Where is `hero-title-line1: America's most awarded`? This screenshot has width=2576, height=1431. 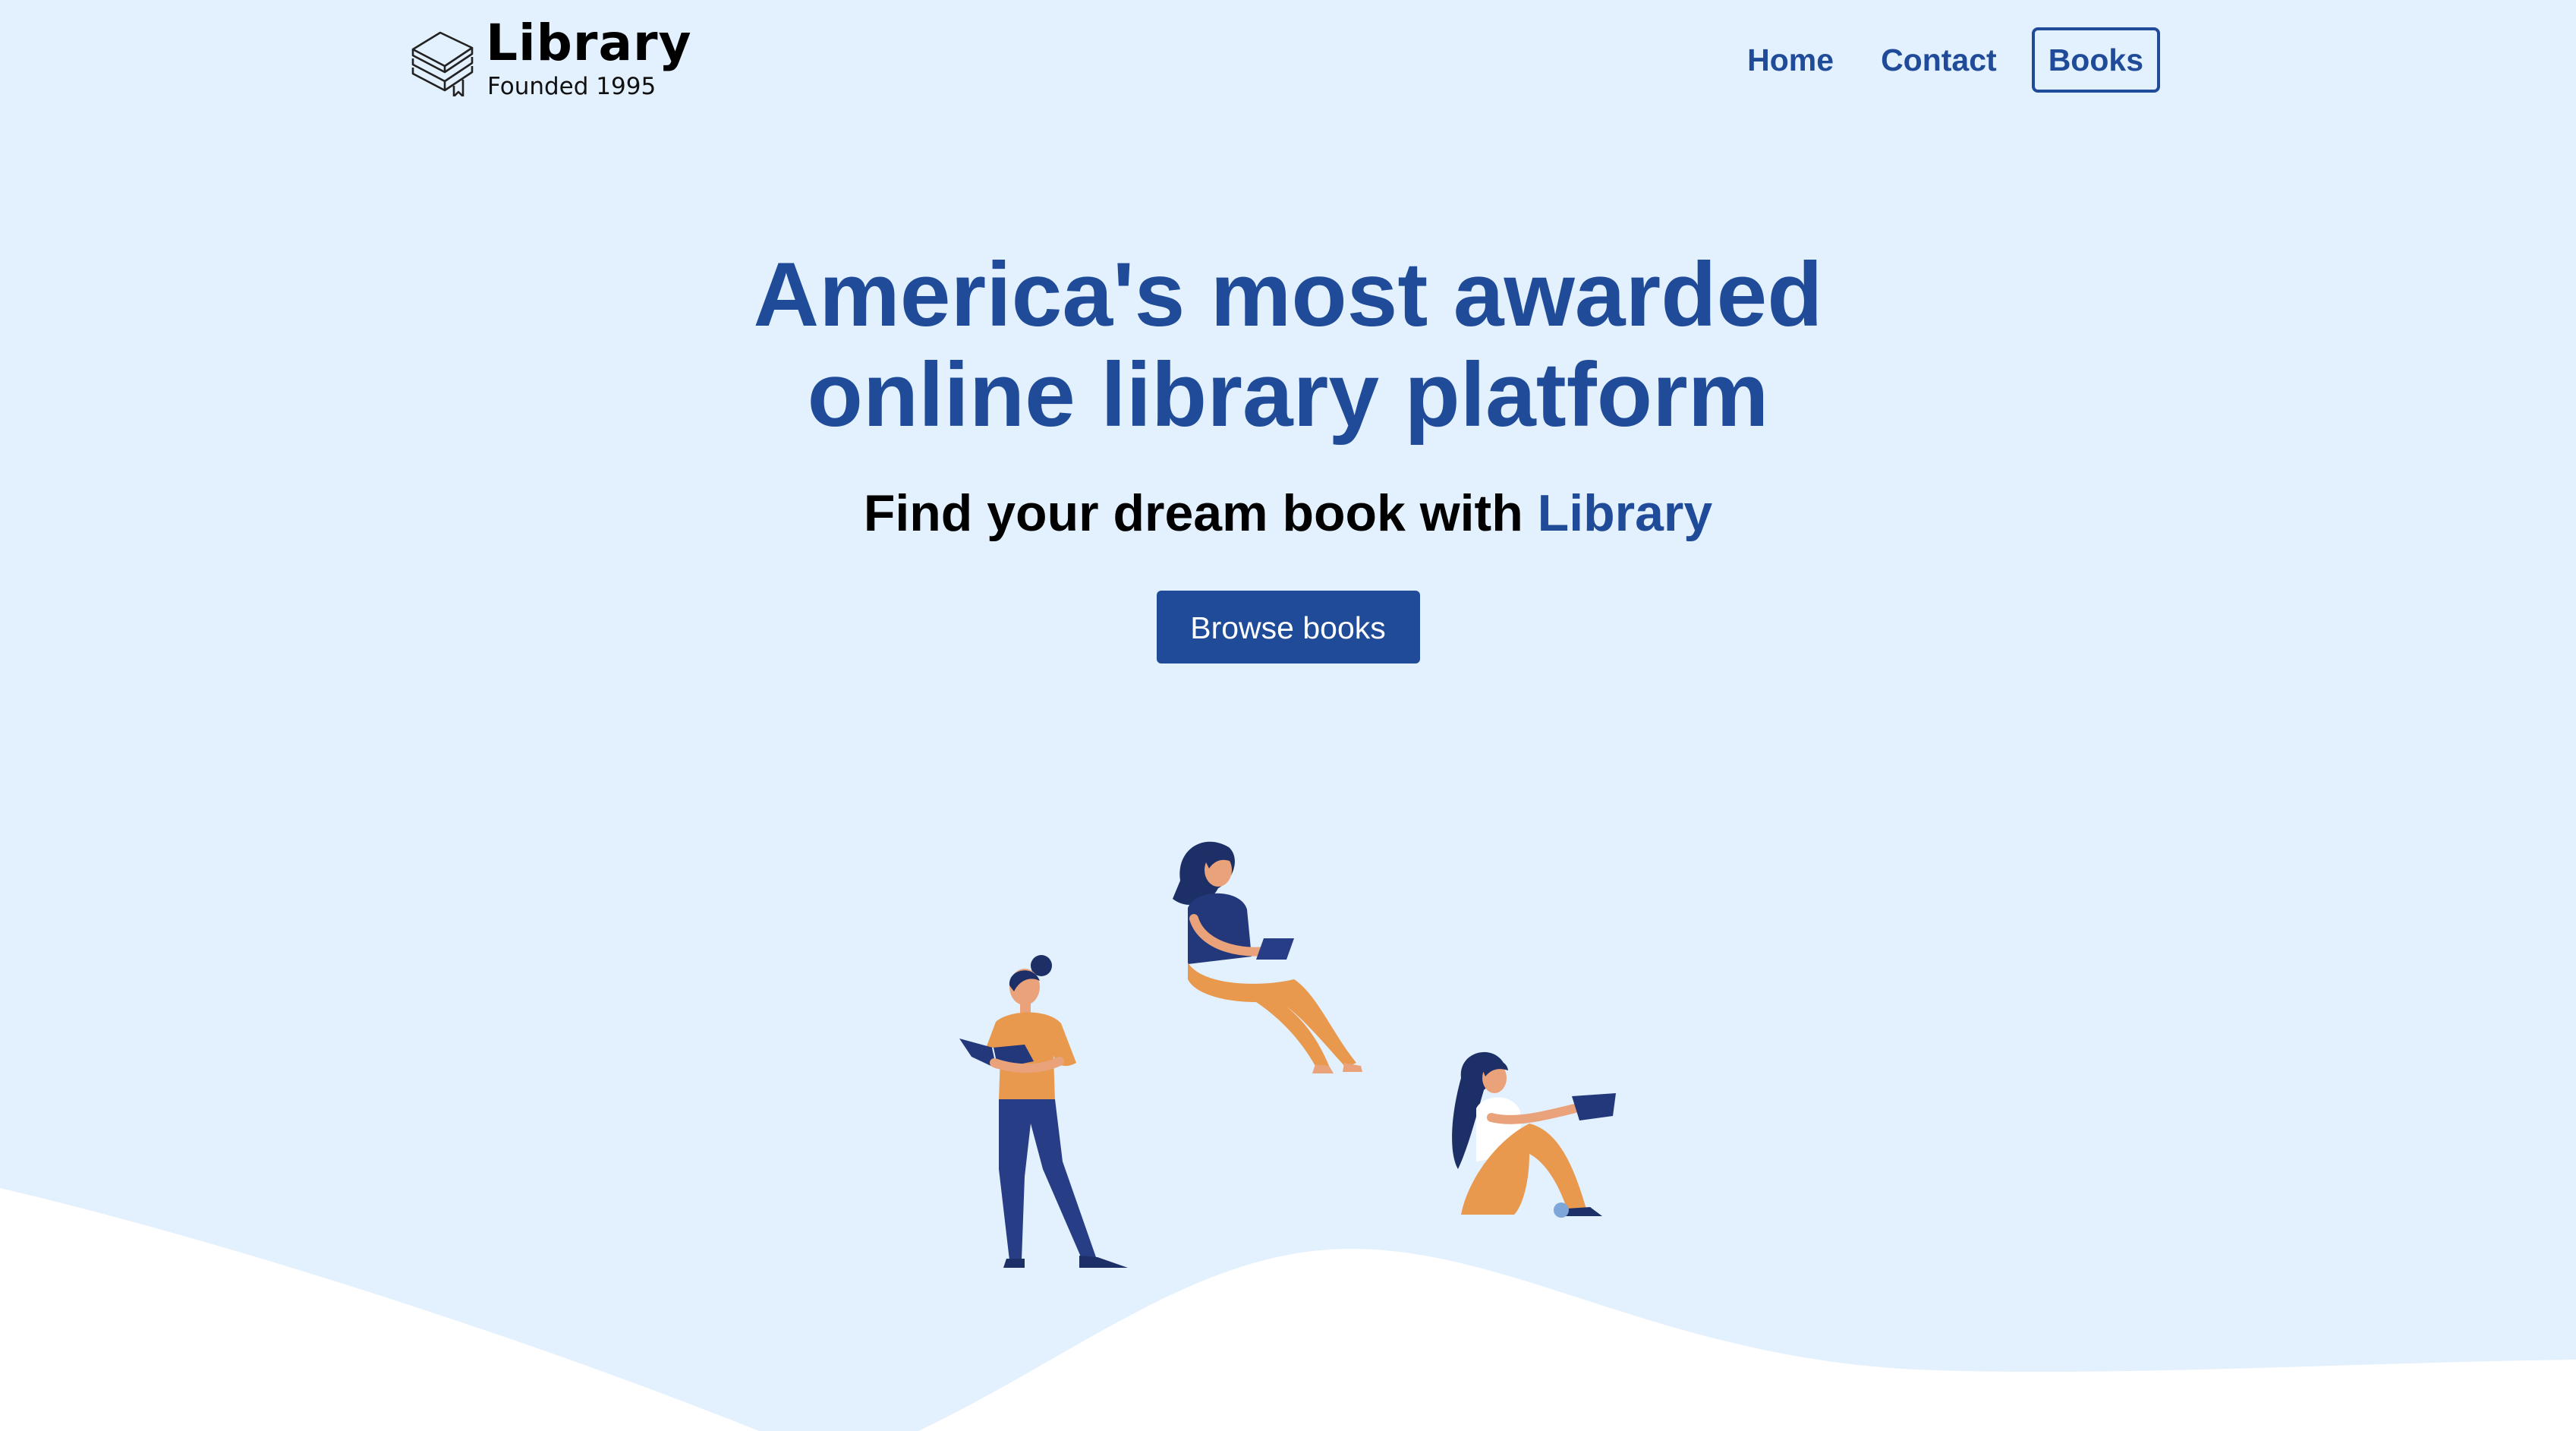
hero-title-line1: America's most awarded is located at coordinates (1288, 294).